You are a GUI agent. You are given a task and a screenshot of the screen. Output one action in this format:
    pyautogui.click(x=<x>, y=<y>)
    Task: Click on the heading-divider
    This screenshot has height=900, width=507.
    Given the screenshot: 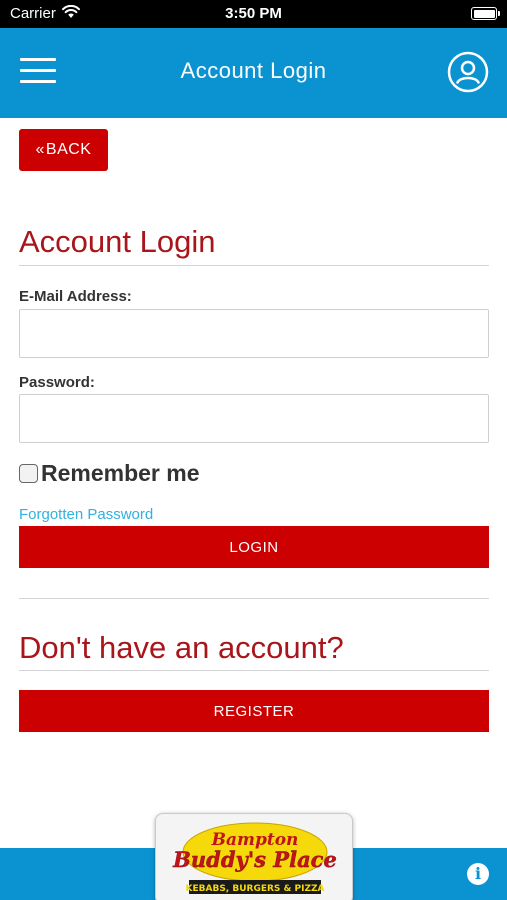 What is the action you would take?
    pyautogui.click(x=254, y=265)
    